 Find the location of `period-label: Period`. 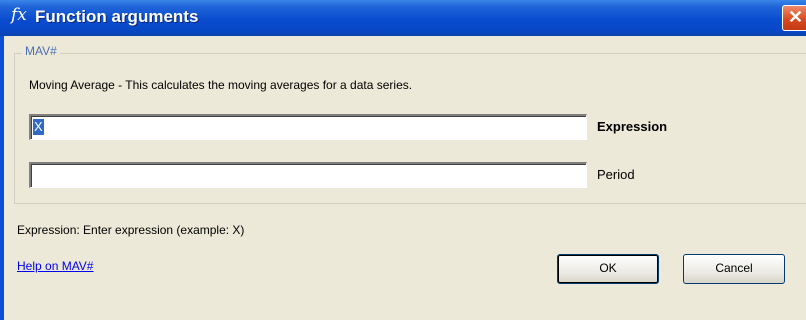

period-label: Period is located at coordinates (616, 174).